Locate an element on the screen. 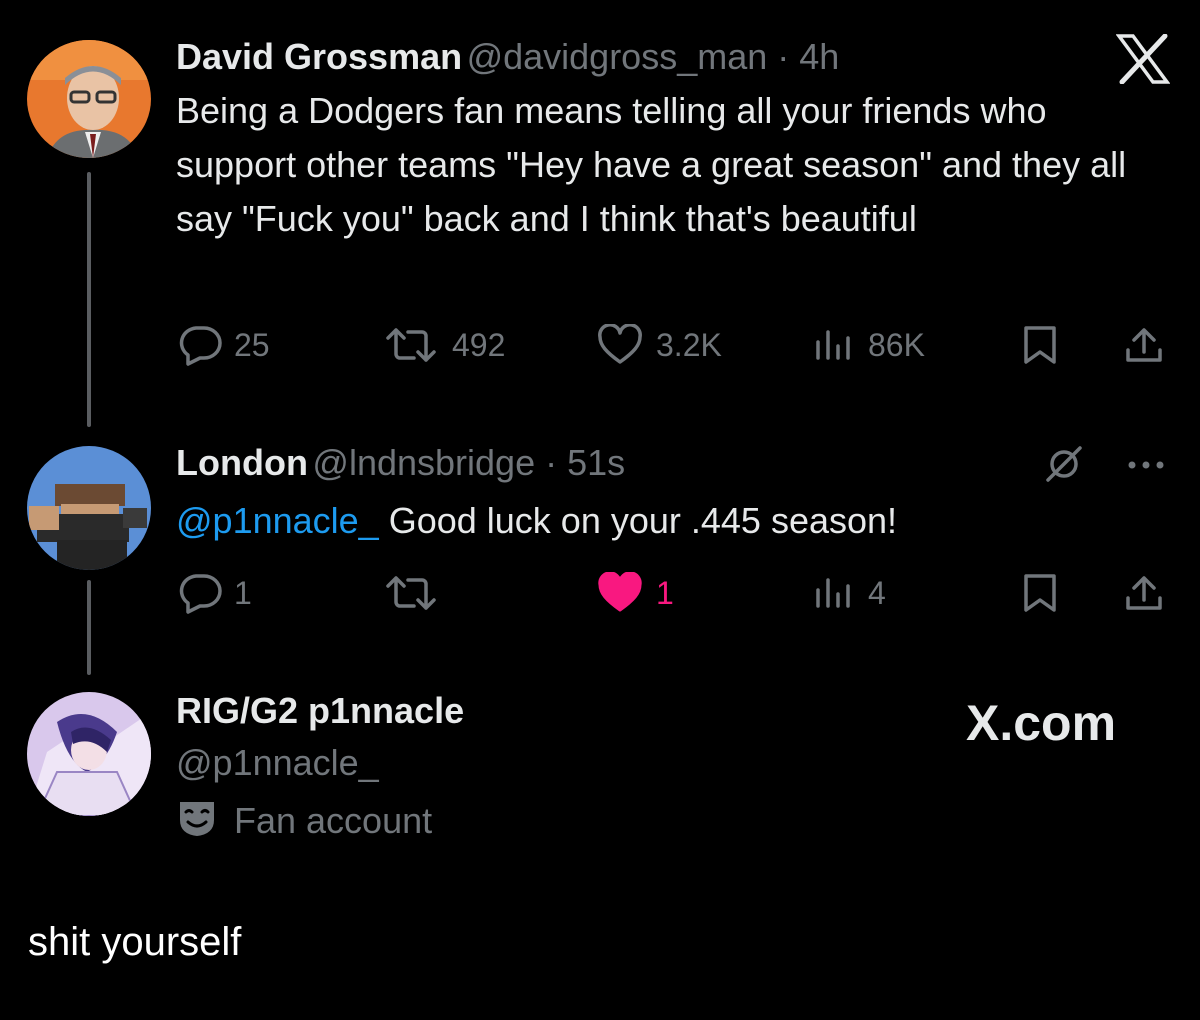  tweet-2-header: London @lndnsbridge · 51s is located at coordinates (400, 463).